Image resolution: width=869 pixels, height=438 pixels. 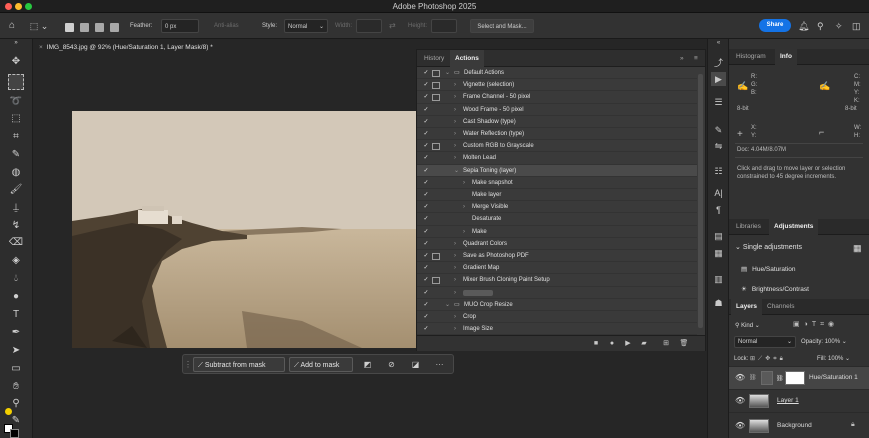 What do you see at coordinates (226, 26) in the screenshot?
I see `antialias-checkbox: Anti-alias` at bounding box center [226, 26].